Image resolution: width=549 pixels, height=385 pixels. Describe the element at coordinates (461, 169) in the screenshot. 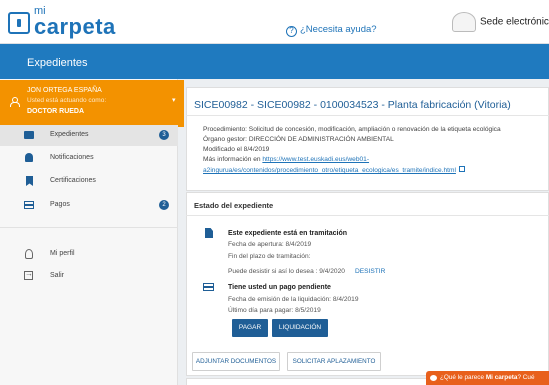

I see `external-link-icon` at that location.